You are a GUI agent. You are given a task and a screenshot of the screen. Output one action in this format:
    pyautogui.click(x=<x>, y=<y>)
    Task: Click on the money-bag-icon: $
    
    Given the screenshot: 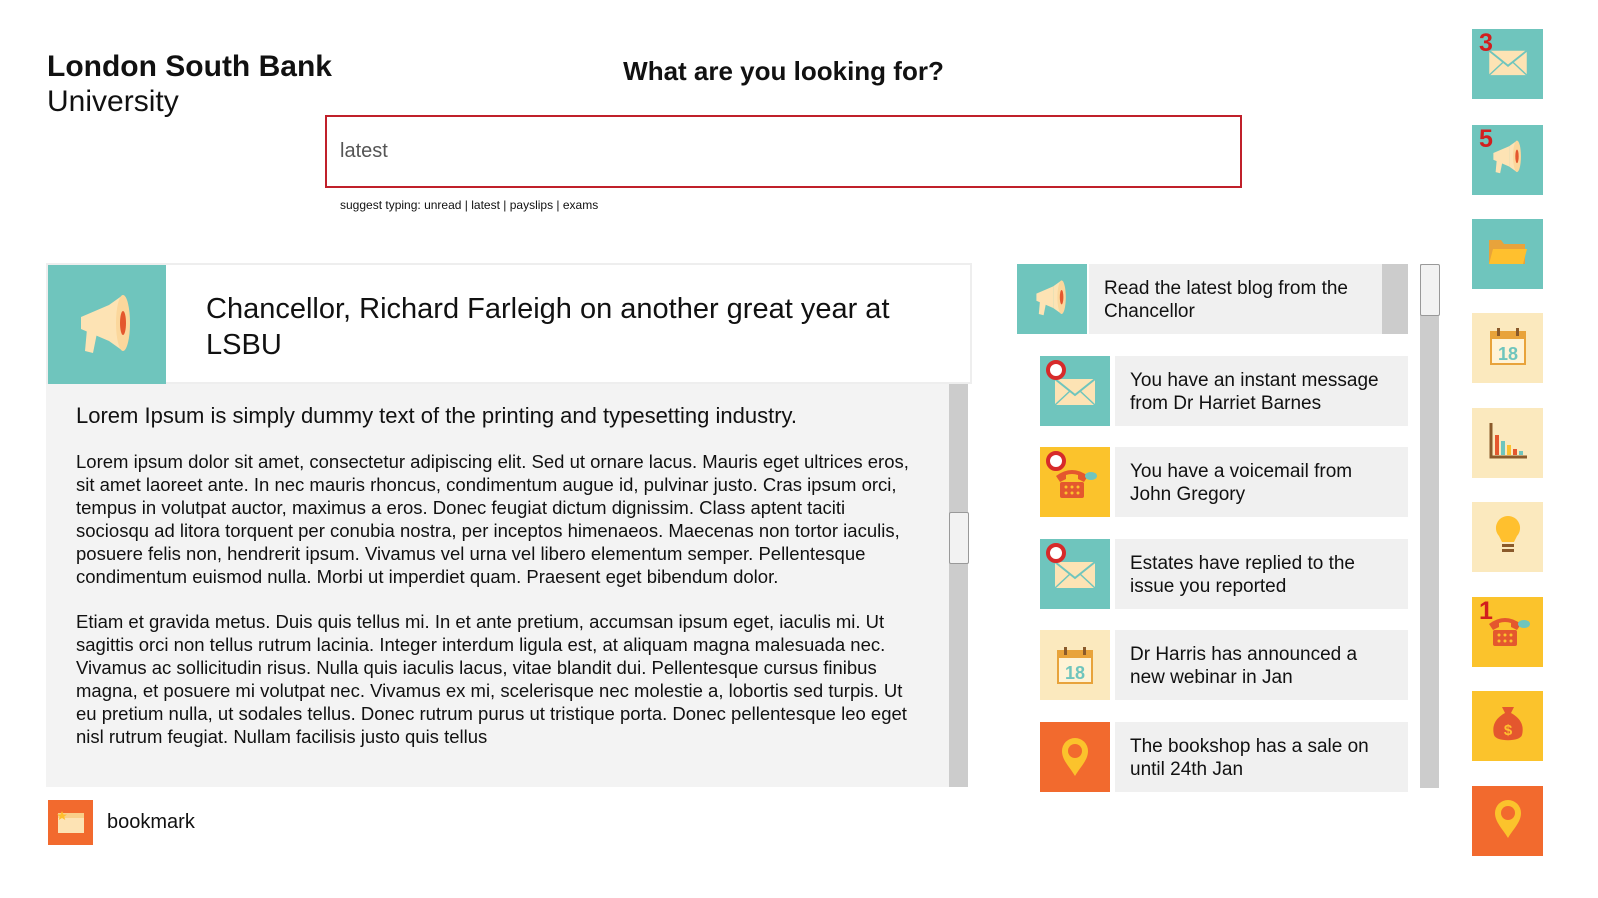 What is the action you would take?
    pyautogui.click(x=1508, y=726)
    